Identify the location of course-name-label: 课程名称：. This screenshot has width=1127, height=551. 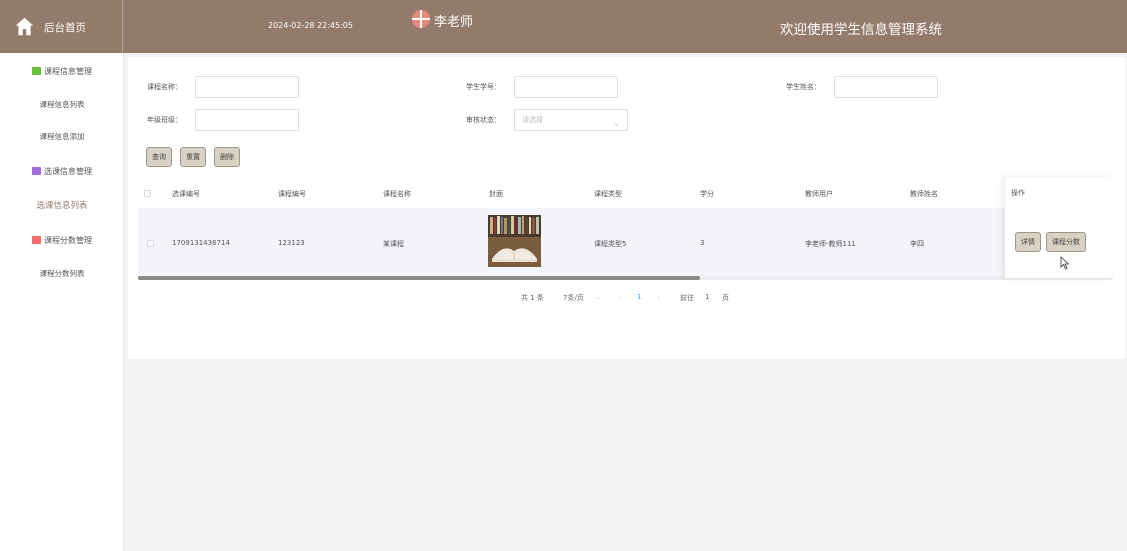
(164, 87).